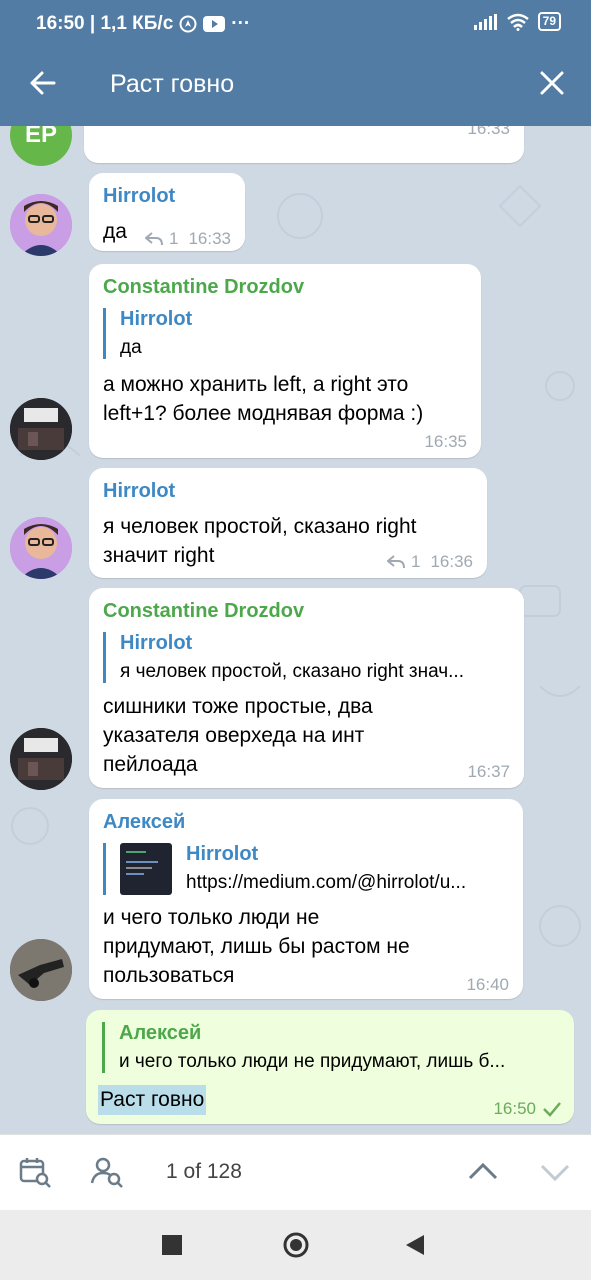 The image size is (591, 1280). I want to click on check-icon, so click(552, 1109).